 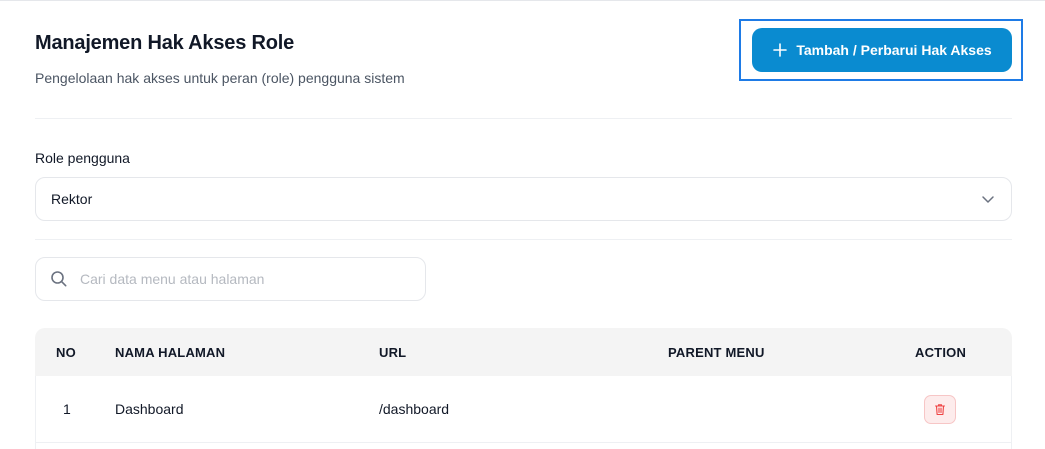 I want to click on header-divider, so click(x=523, y=118).